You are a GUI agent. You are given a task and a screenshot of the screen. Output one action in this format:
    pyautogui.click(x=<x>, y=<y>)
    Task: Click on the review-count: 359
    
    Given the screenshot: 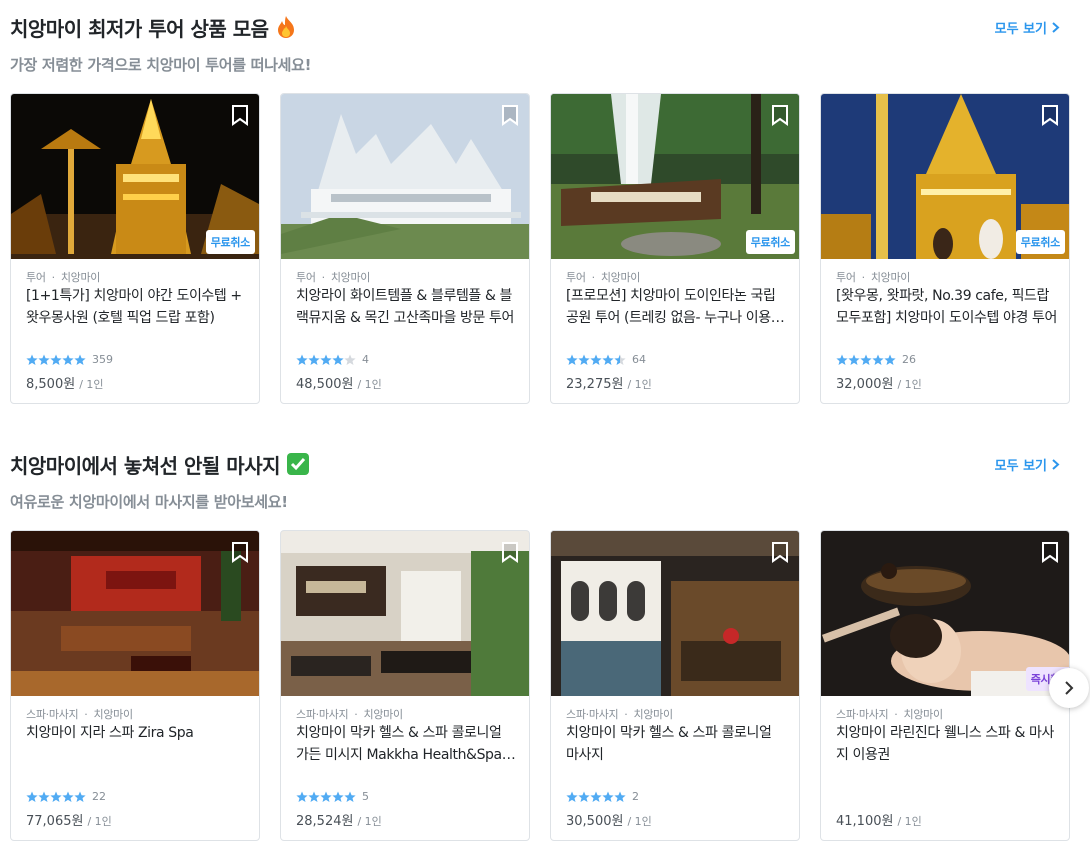 What is the action you would take?
    pyautogui.click(x=102, y=359)
    